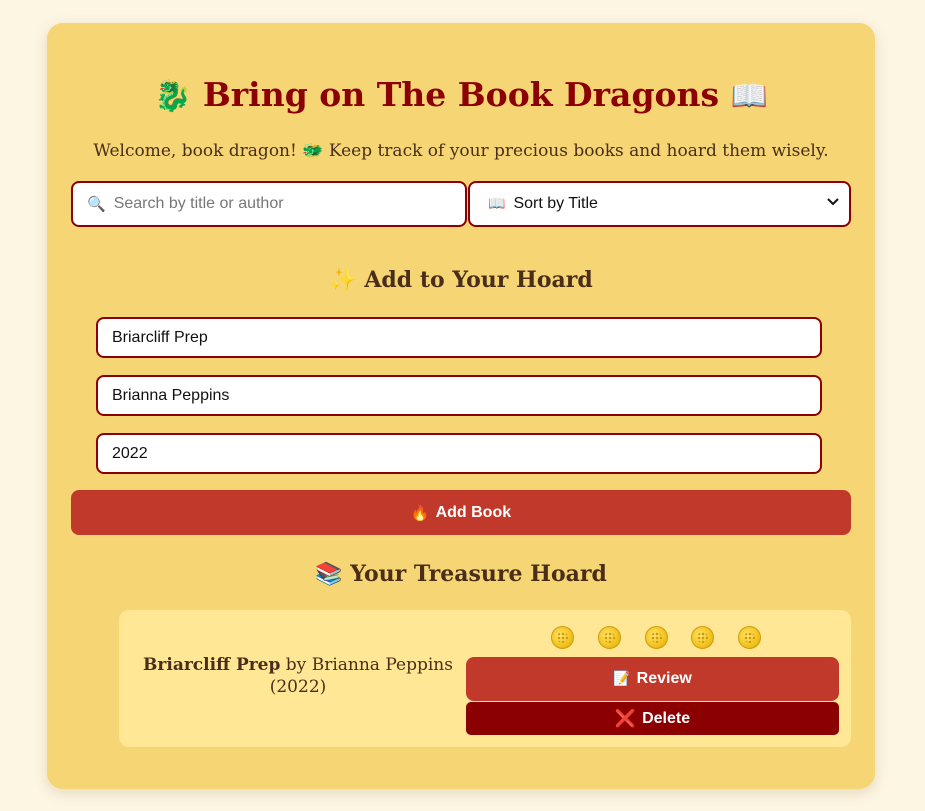  What do you see at coordinates (664, 678) in the screenshot?
I see `review-button-label: Review` at bounding box center [664, 678].